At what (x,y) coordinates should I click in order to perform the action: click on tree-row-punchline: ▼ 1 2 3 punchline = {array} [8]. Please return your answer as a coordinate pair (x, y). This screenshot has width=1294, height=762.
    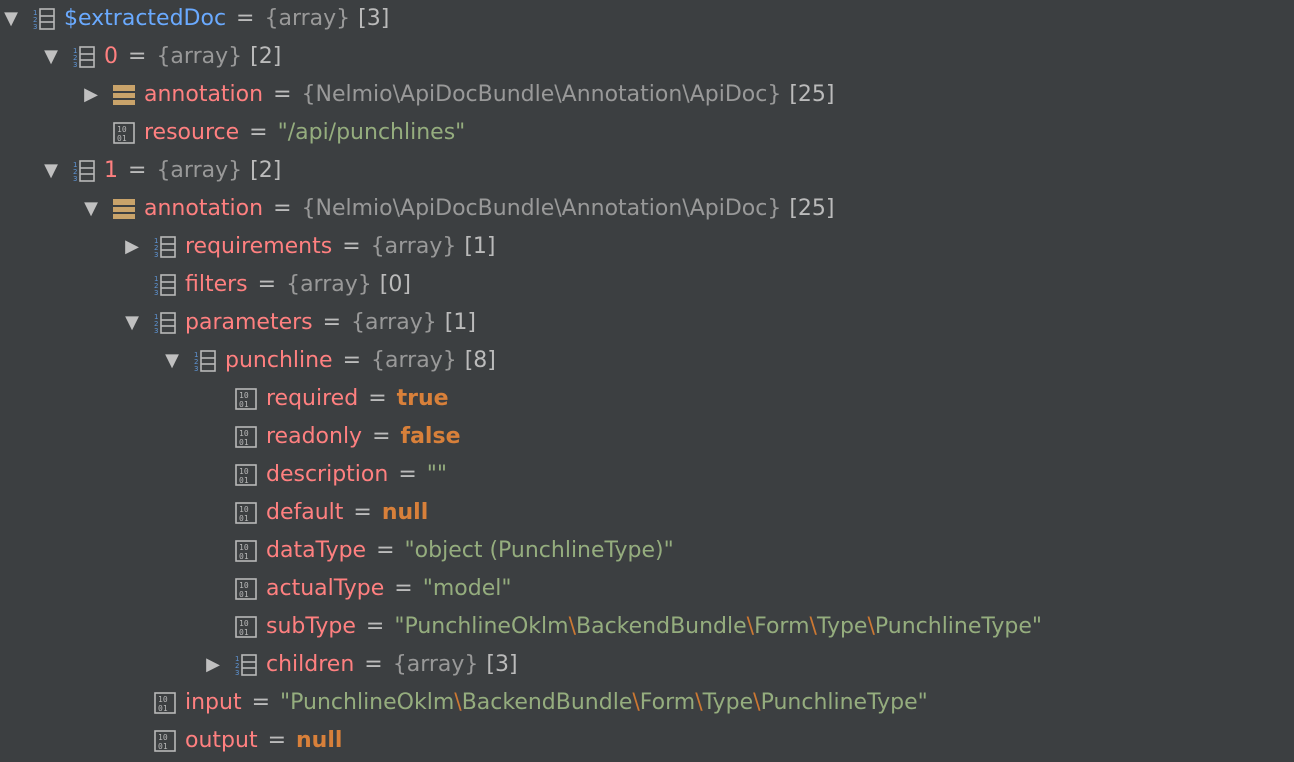
    Looking at the image, I should click on (328, 361).